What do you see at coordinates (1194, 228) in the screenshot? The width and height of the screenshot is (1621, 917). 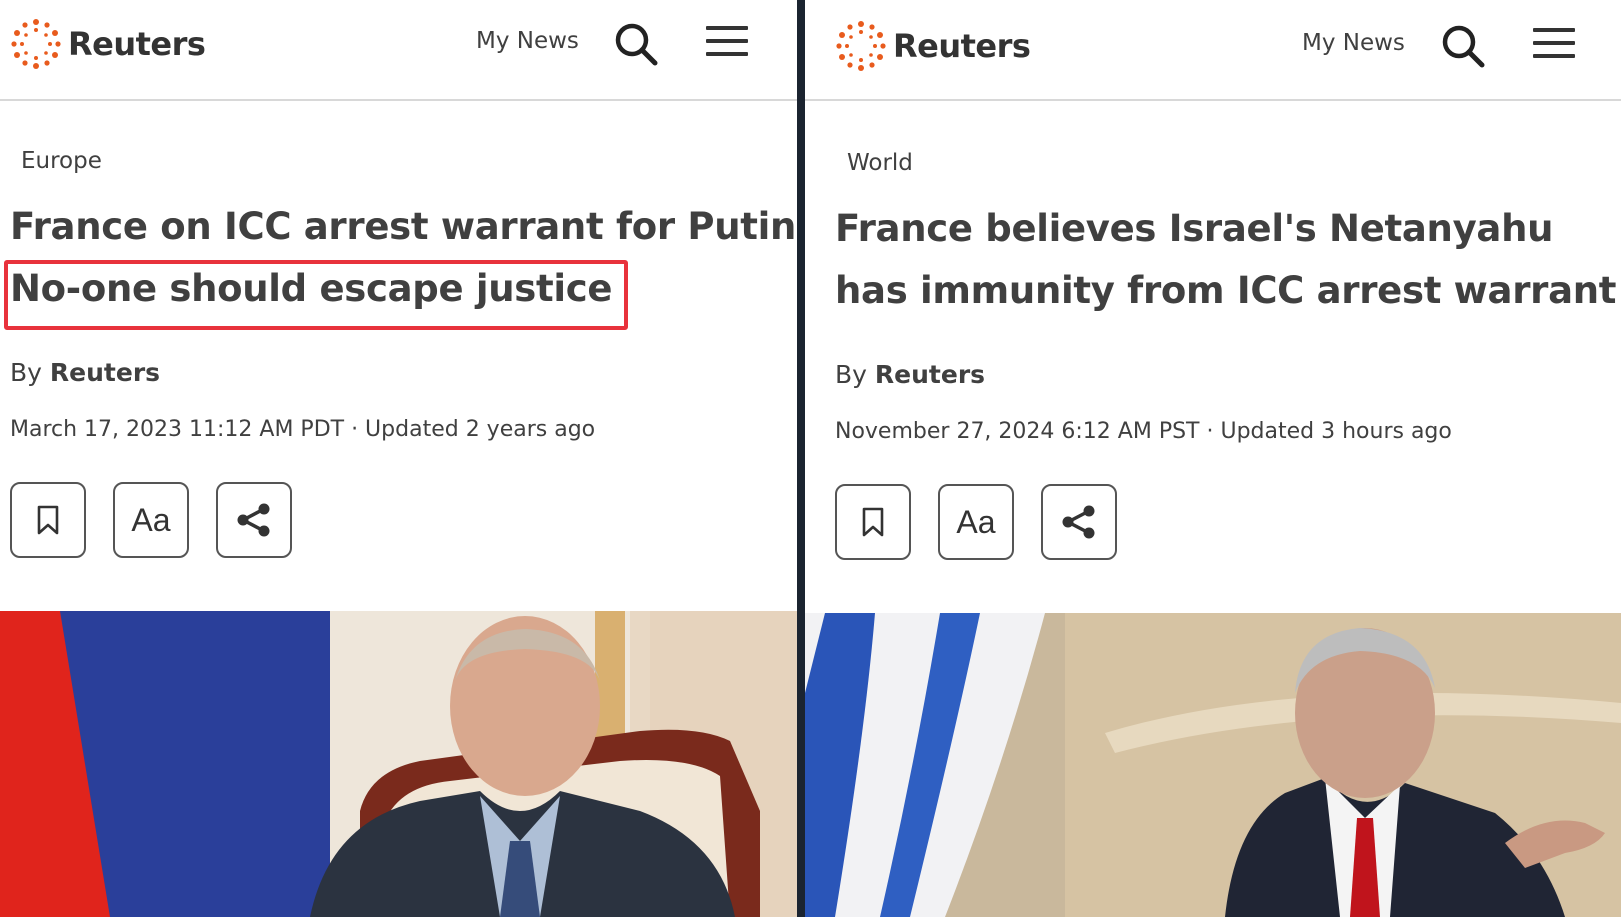 I see `headline-line-1: France believes Israel's Netanyahu` at bounding box center [1194, 228].